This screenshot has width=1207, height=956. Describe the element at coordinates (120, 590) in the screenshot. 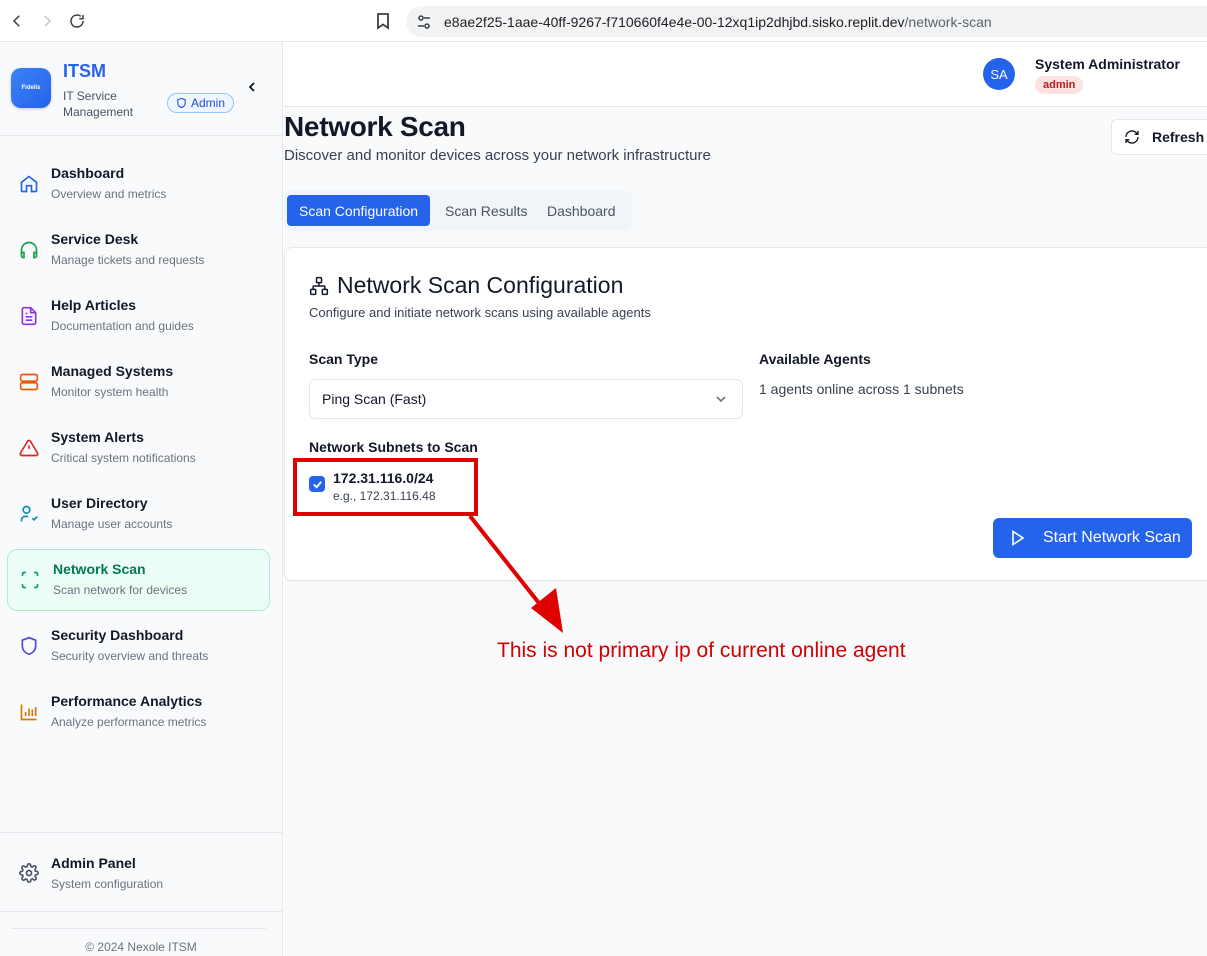

I see `sidebar-item-subtitle: Scan network for devices` at that location.